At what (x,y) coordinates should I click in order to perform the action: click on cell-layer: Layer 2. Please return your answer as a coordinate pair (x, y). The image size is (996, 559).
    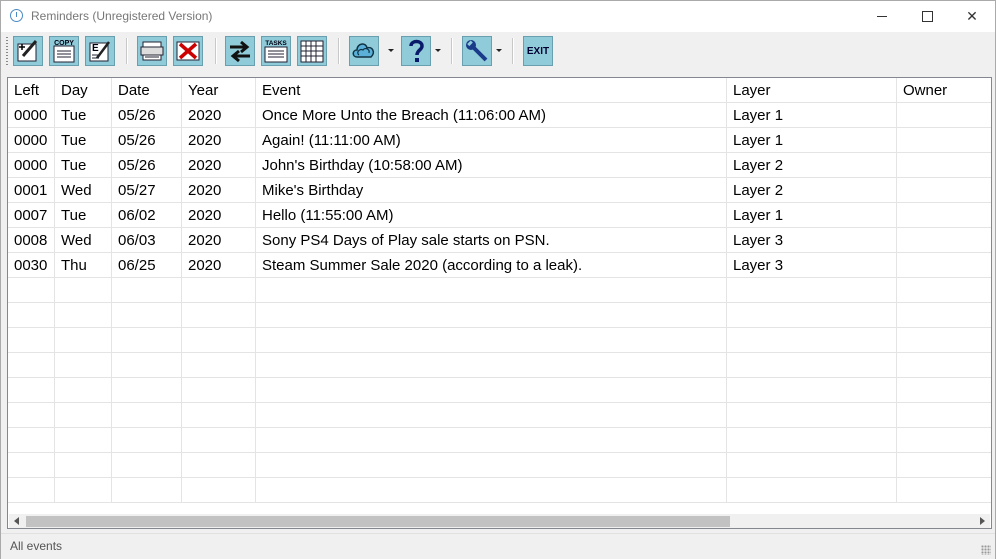
    Looking at the image, I should click on (812, 190).